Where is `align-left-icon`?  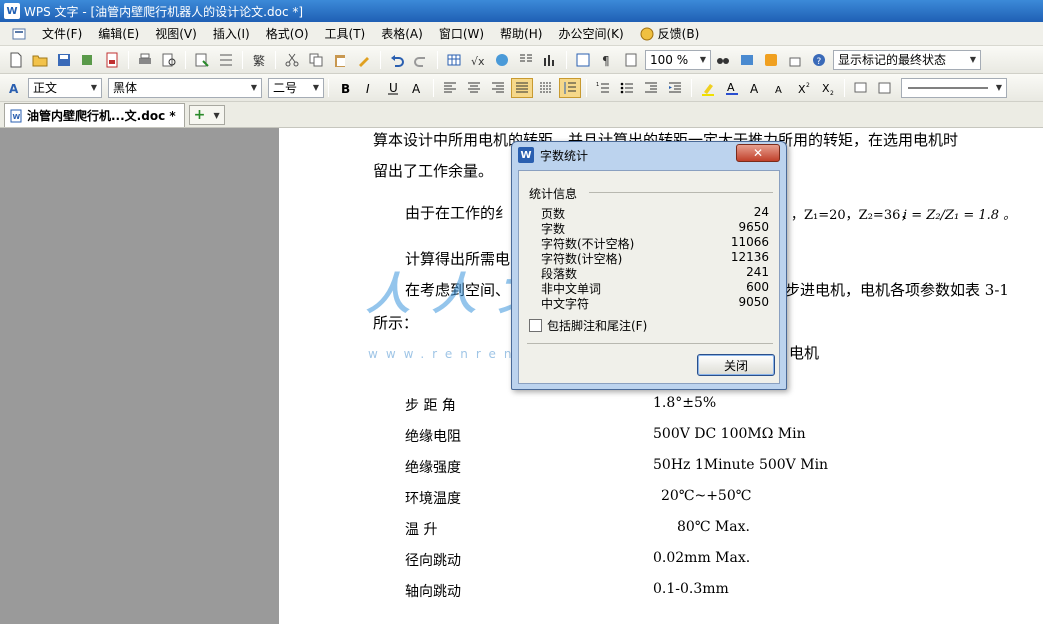 align-left-icon is located at coordinates (450, 88).